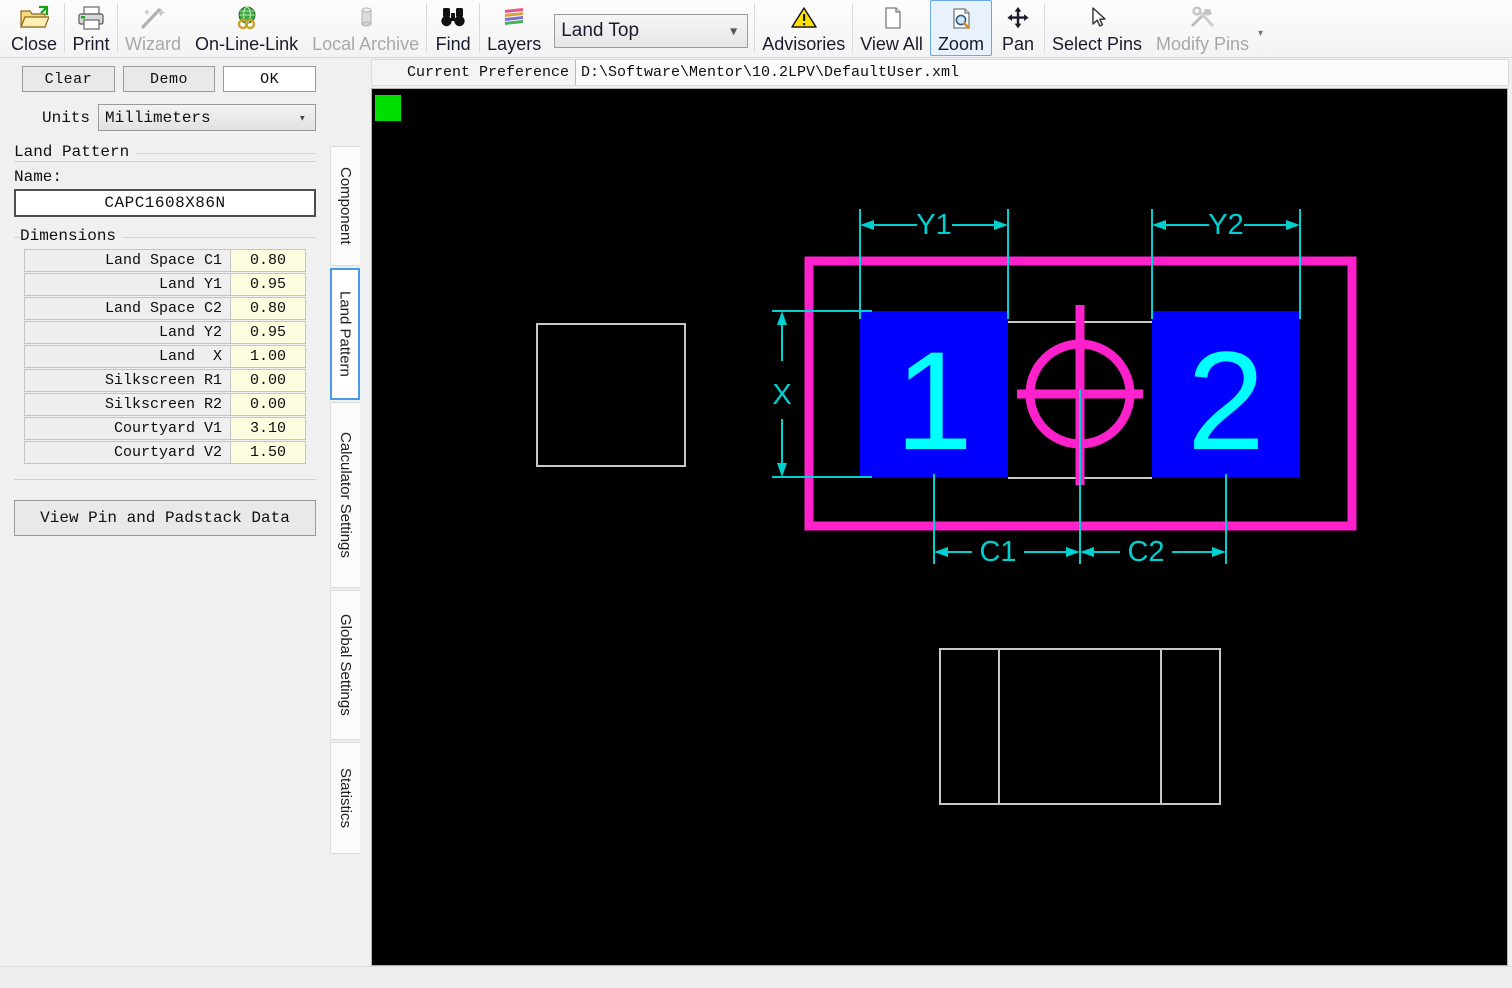 The image size is (1512, 988). What do you see at coordinates (165, 518) in the screenshot?
I see `view-pin-and-padstack-data-button: View Pin and Padstack Data` at bounding box center [165, 518].